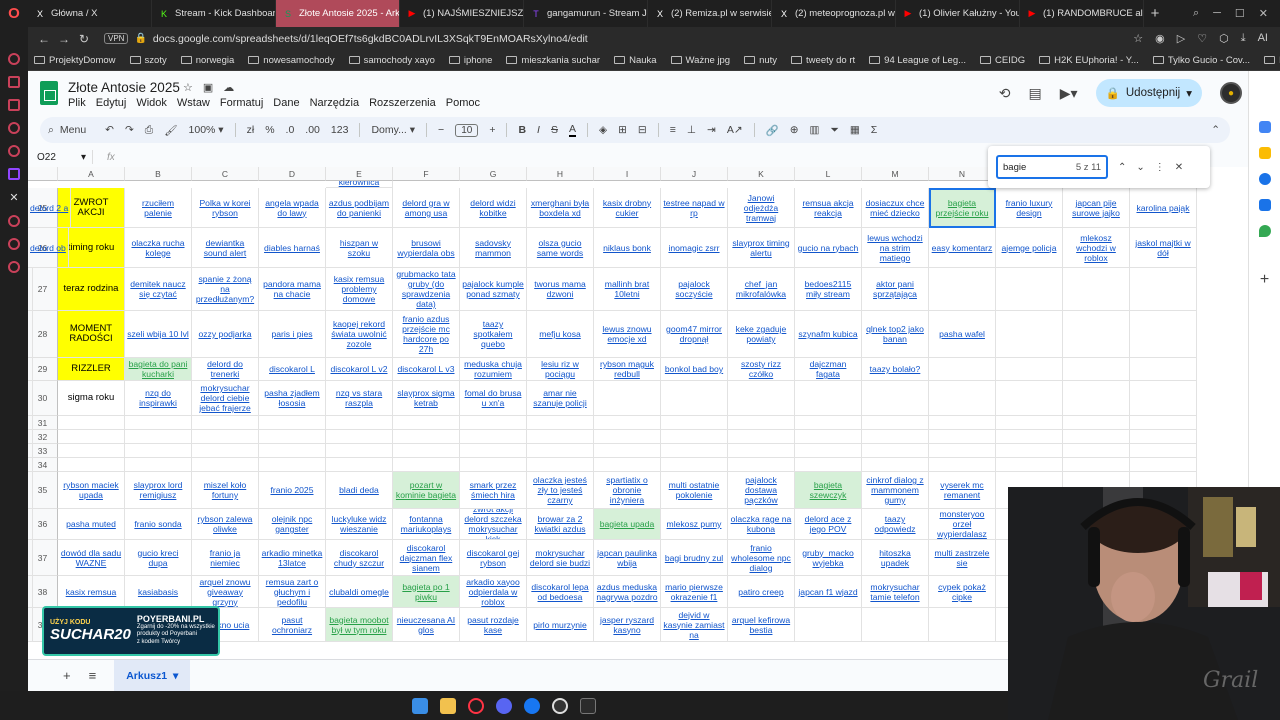  Describe the element at coordinates (553, 60) in the screenshot. I see `bookmark-item: mieszkania suchar` at that location.